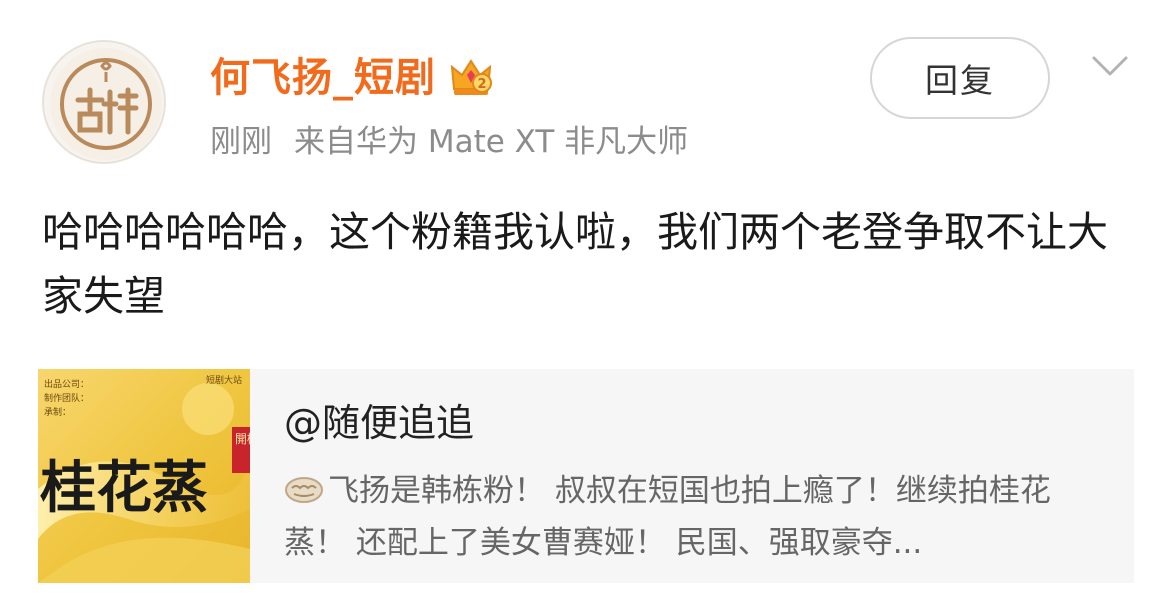 This screenshot has height=609, width=1170. I want to click on shared-post-author: @随便追追, so click(379, 423).